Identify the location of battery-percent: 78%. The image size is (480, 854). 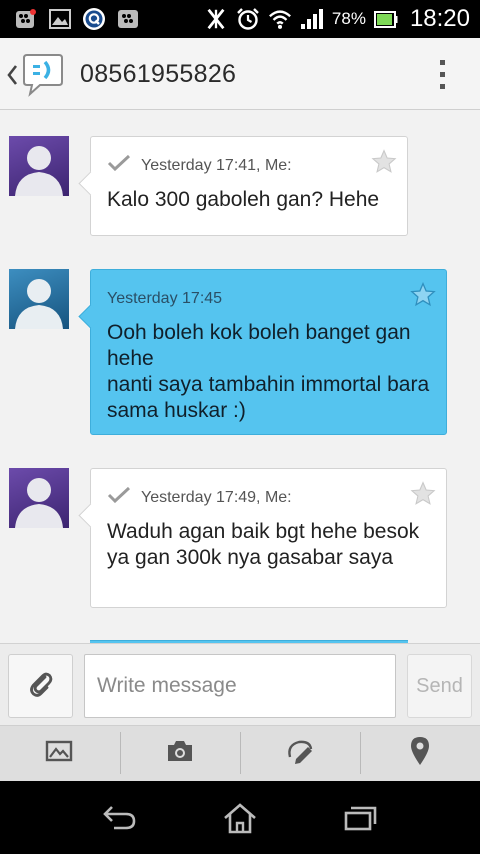
(348, 18).